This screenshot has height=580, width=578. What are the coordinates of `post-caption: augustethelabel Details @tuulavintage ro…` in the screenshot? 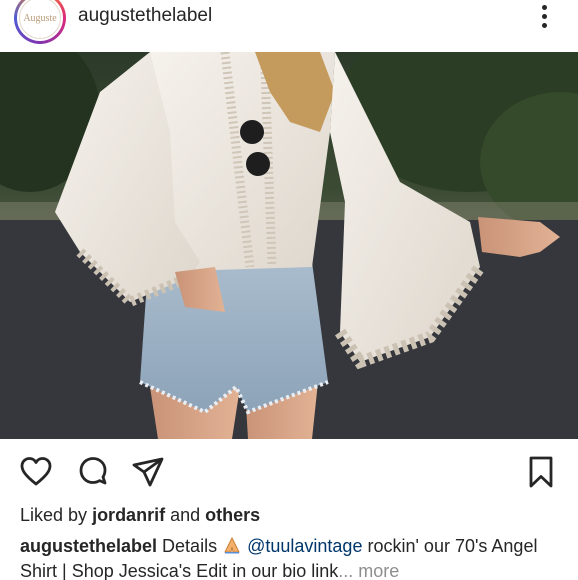 It's located at (295, 557).